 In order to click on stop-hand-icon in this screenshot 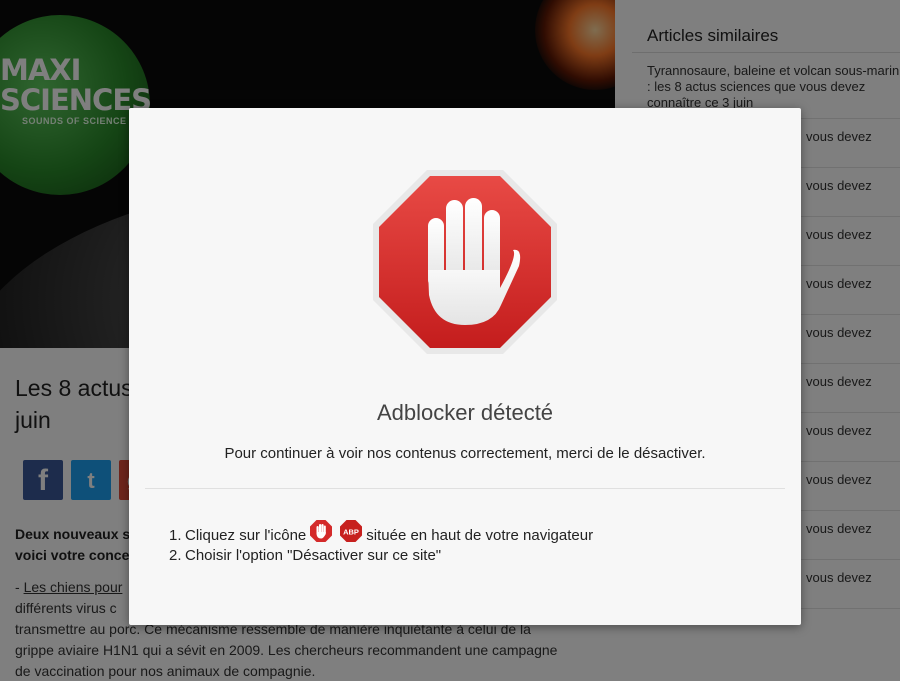, I will do `click(465, 262)`.